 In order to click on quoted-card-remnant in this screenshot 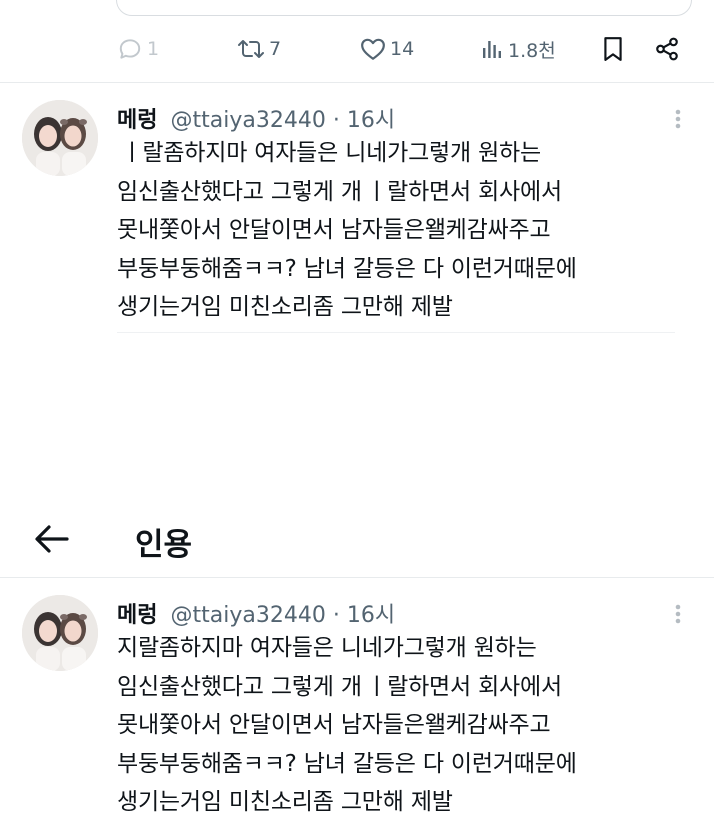, I will do `click(404, 8)`.